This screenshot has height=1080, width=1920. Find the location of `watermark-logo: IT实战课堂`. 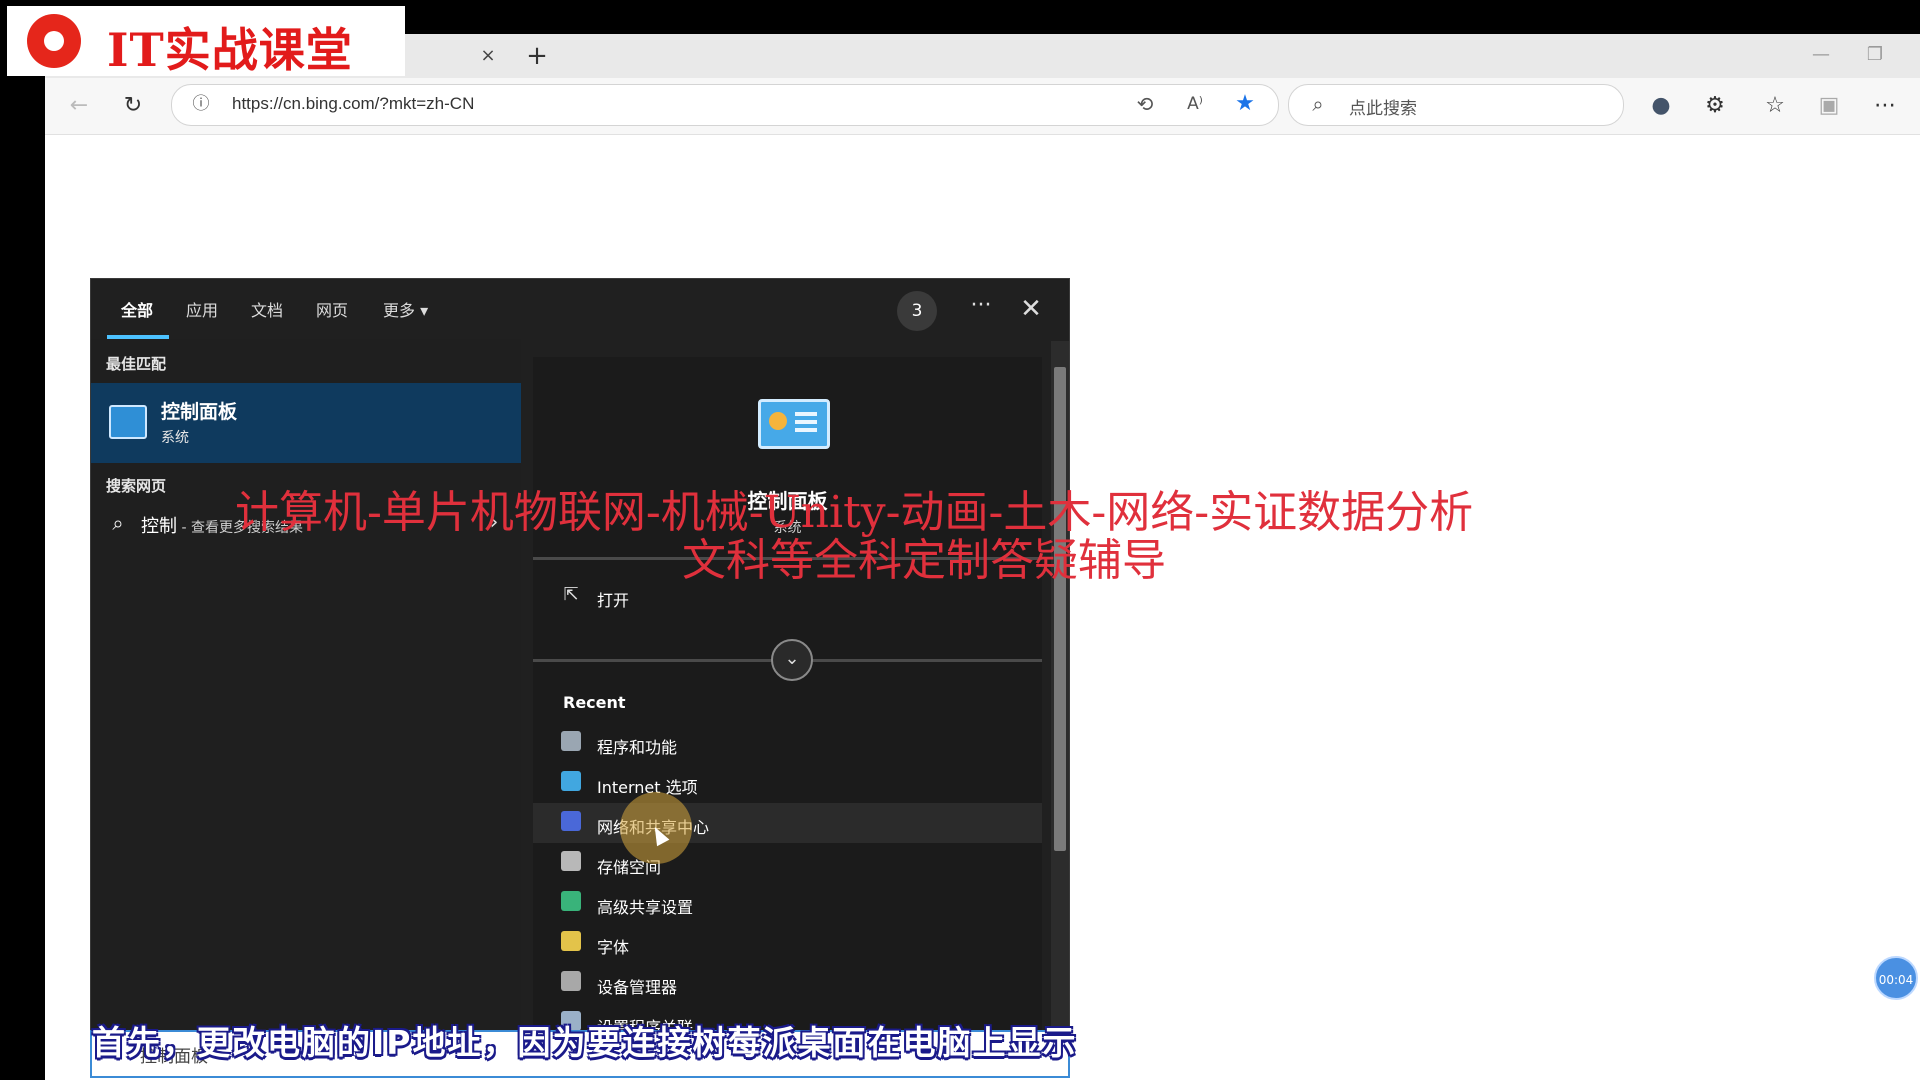

watermark-logo: IT实战课堂 is located at coordinates (206, 41).